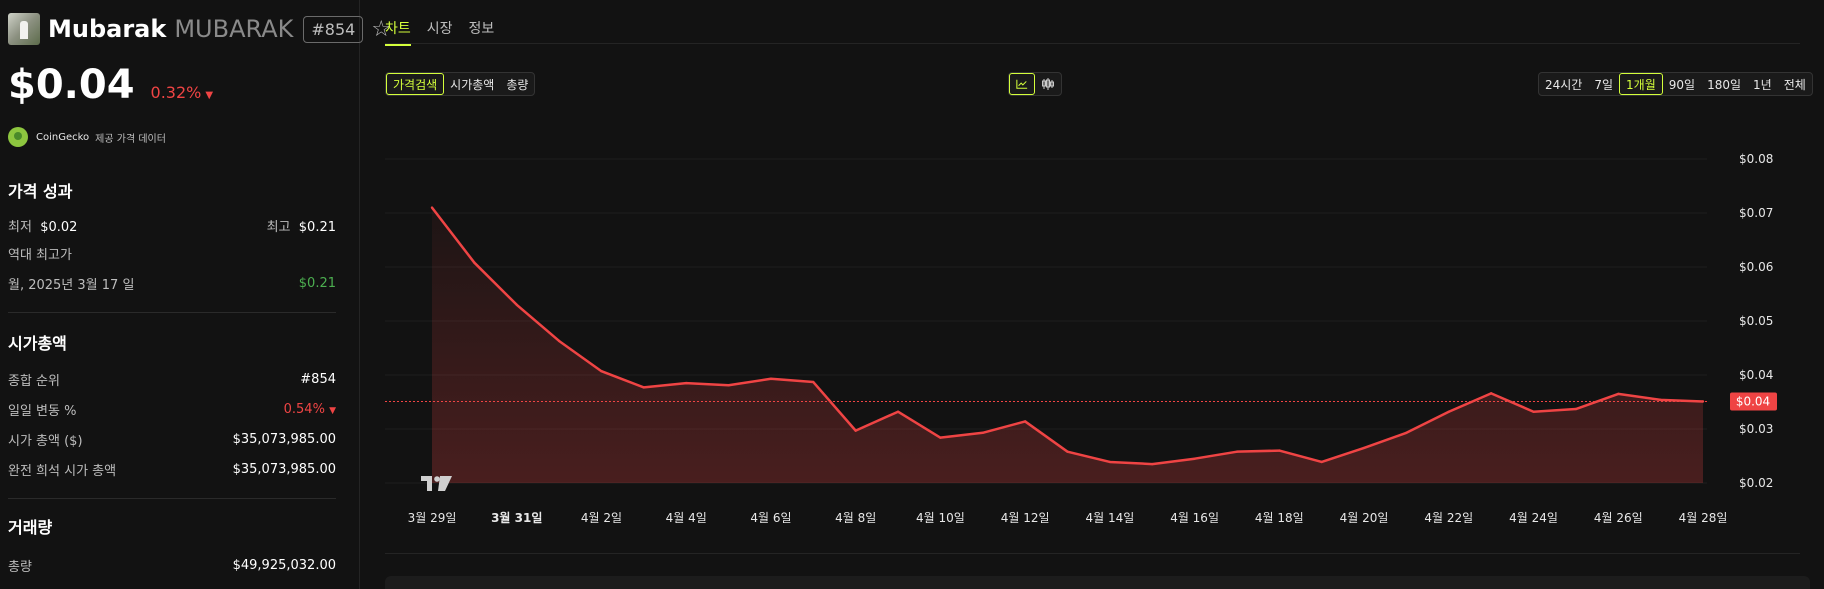  I want to click on data-source: CoinGecko 제공 가격 데이터, so click(87, 137).